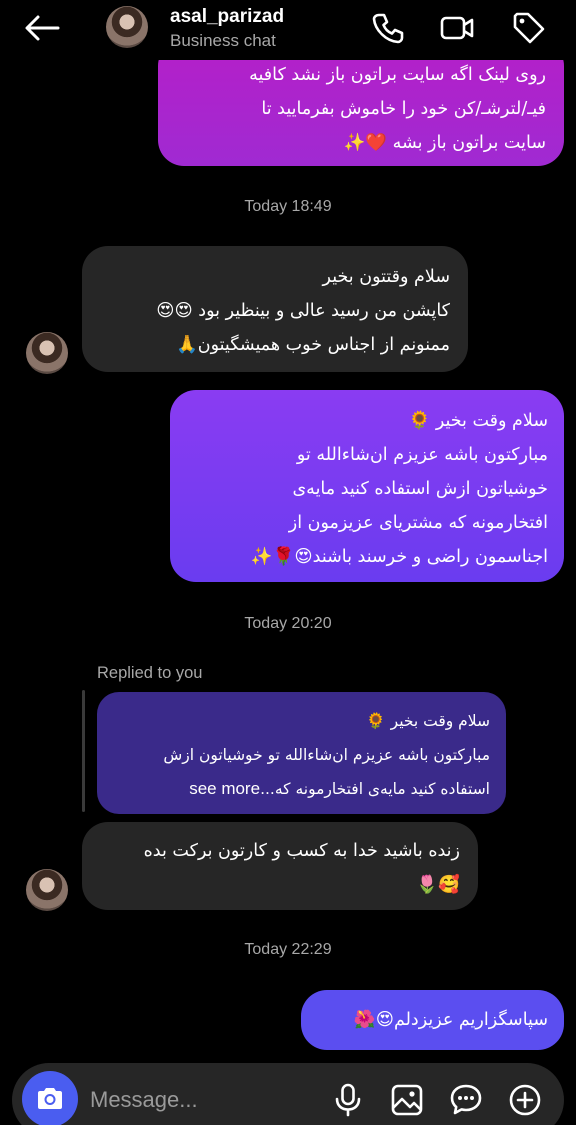 This screenshot has height=1125, width=576. Describe the element at coordinates (420, 489) in the screenshot. I see `message-line: خوشیاتون ازش استفاده کنید مایه‌ی` at that location.